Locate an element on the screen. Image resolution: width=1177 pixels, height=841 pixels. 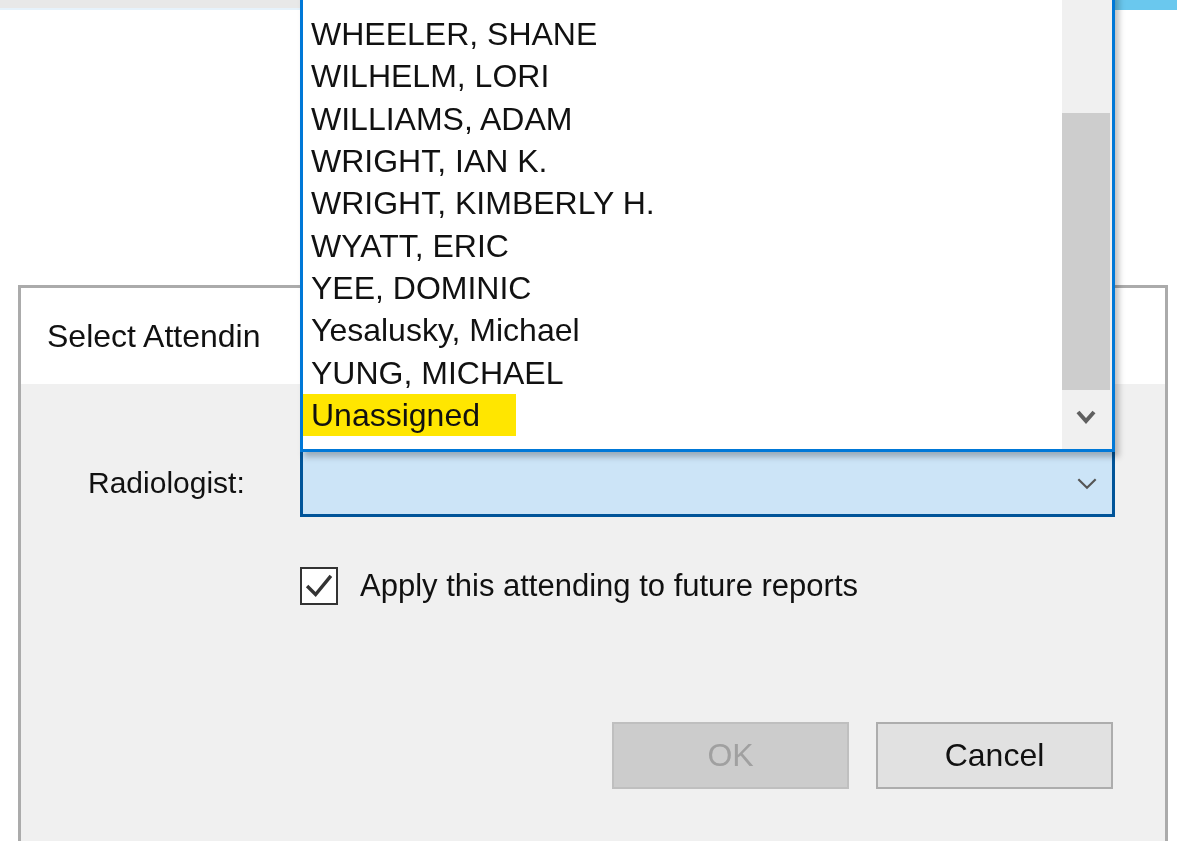
checkbox is located at coordinates (319, 586).